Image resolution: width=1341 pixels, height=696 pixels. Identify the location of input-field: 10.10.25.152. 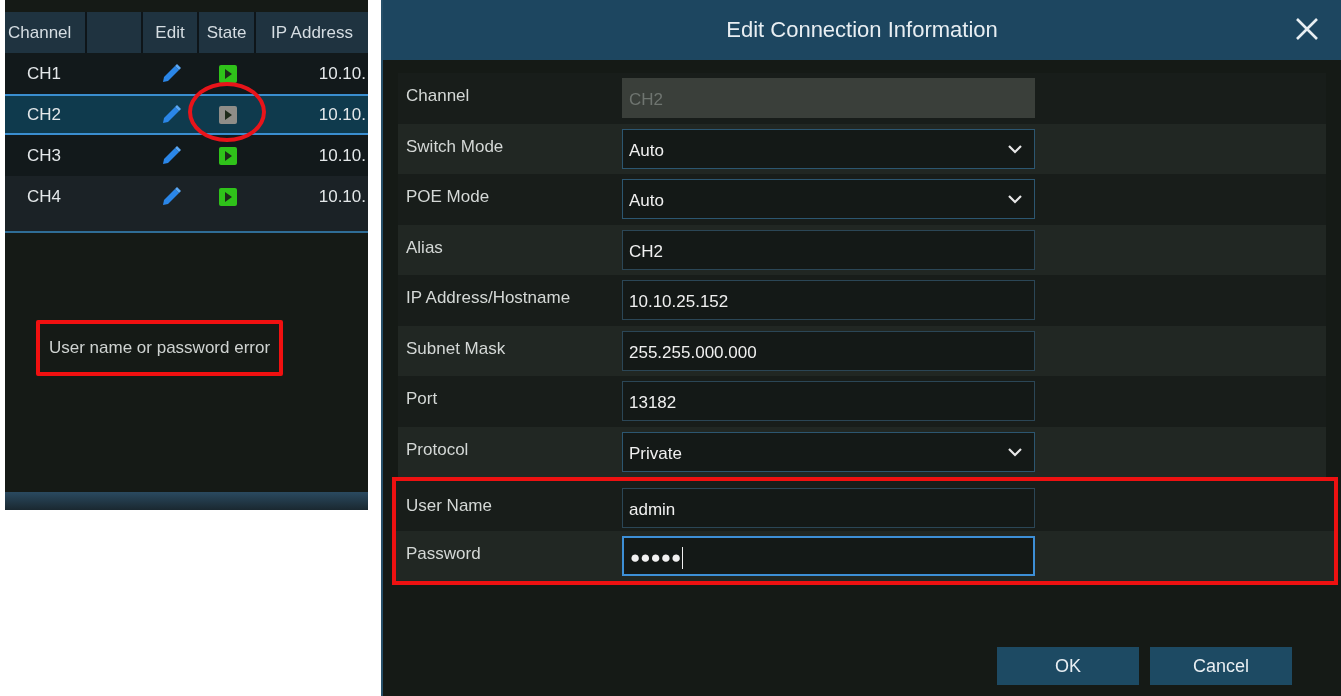
(828, 300).